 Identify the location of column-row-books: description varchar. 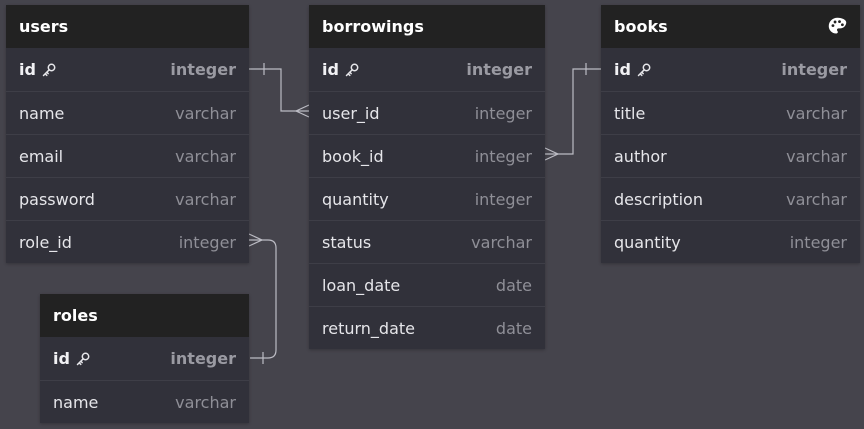
(730, 198).